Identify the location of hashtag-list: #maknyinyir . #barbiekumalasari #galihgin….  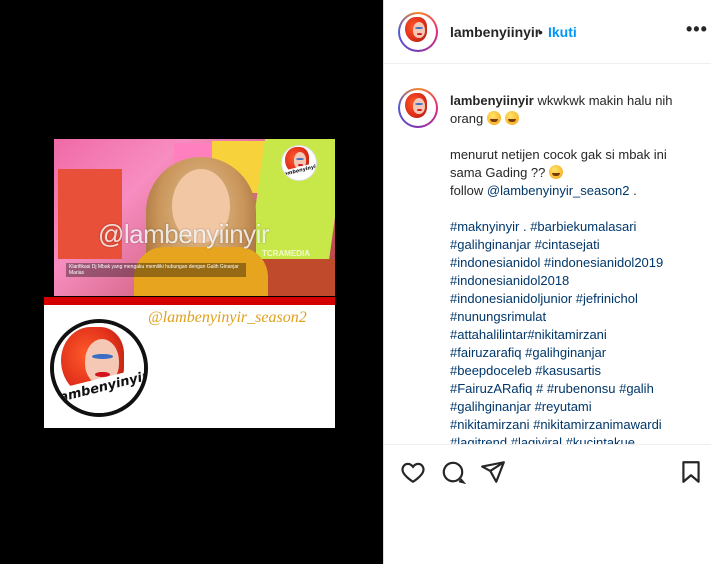
(575, 331).